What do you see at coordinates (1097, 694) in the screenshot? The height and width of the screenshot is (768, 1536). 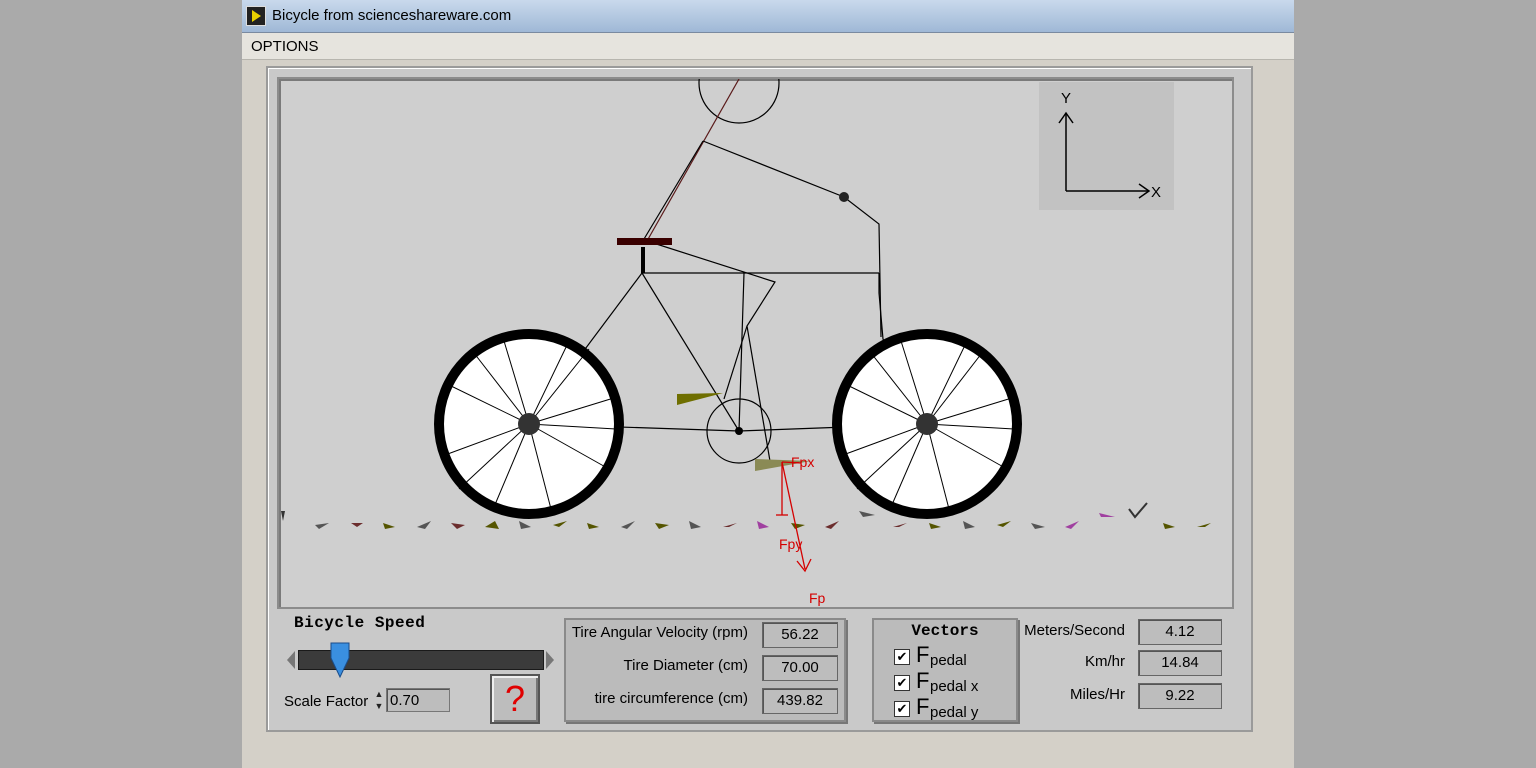 I see `miles-per-hr-label: Miles/Hr` at bounding box center [1097, 694].